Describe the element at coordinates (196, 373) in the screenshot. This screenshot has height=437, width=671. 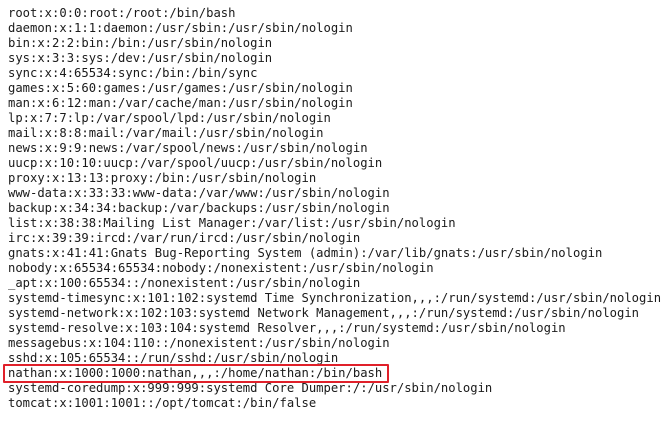
I see `highlight-box-nathan` at that location.